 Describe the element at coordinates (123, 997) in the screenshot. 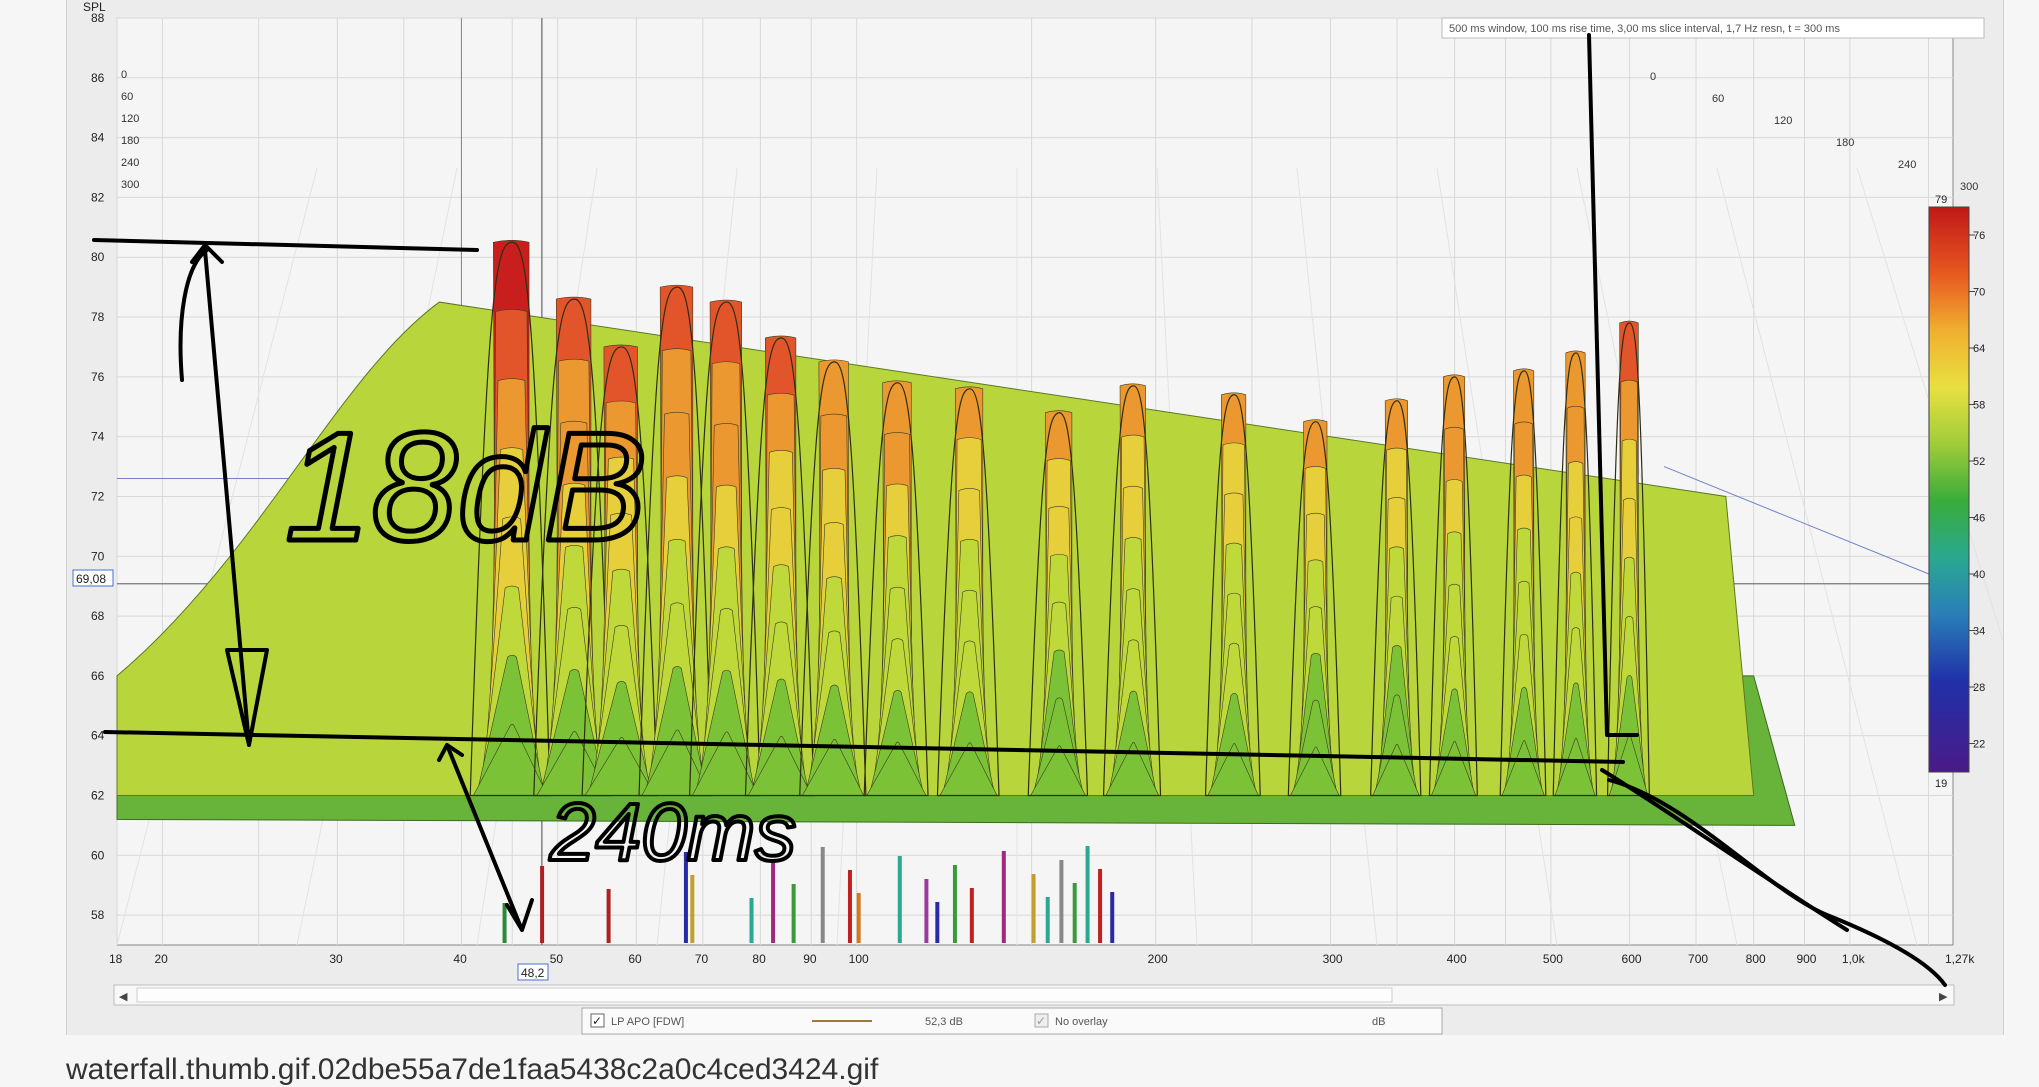

I see `scroll-left-icon: ◀` at that location.